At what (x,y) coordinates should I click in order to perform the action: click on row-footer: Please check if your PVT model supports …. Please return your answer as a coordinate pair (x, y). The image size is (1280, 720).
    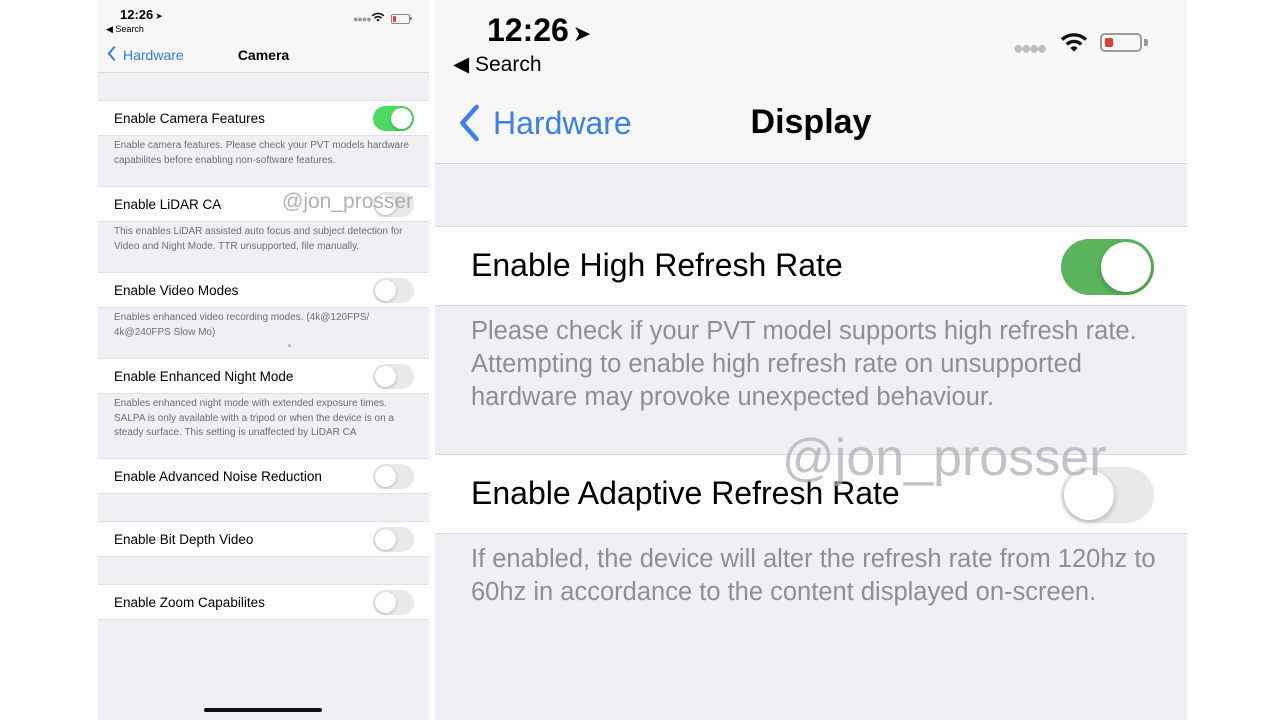
    Looking at the image, I should click on (804, 364).